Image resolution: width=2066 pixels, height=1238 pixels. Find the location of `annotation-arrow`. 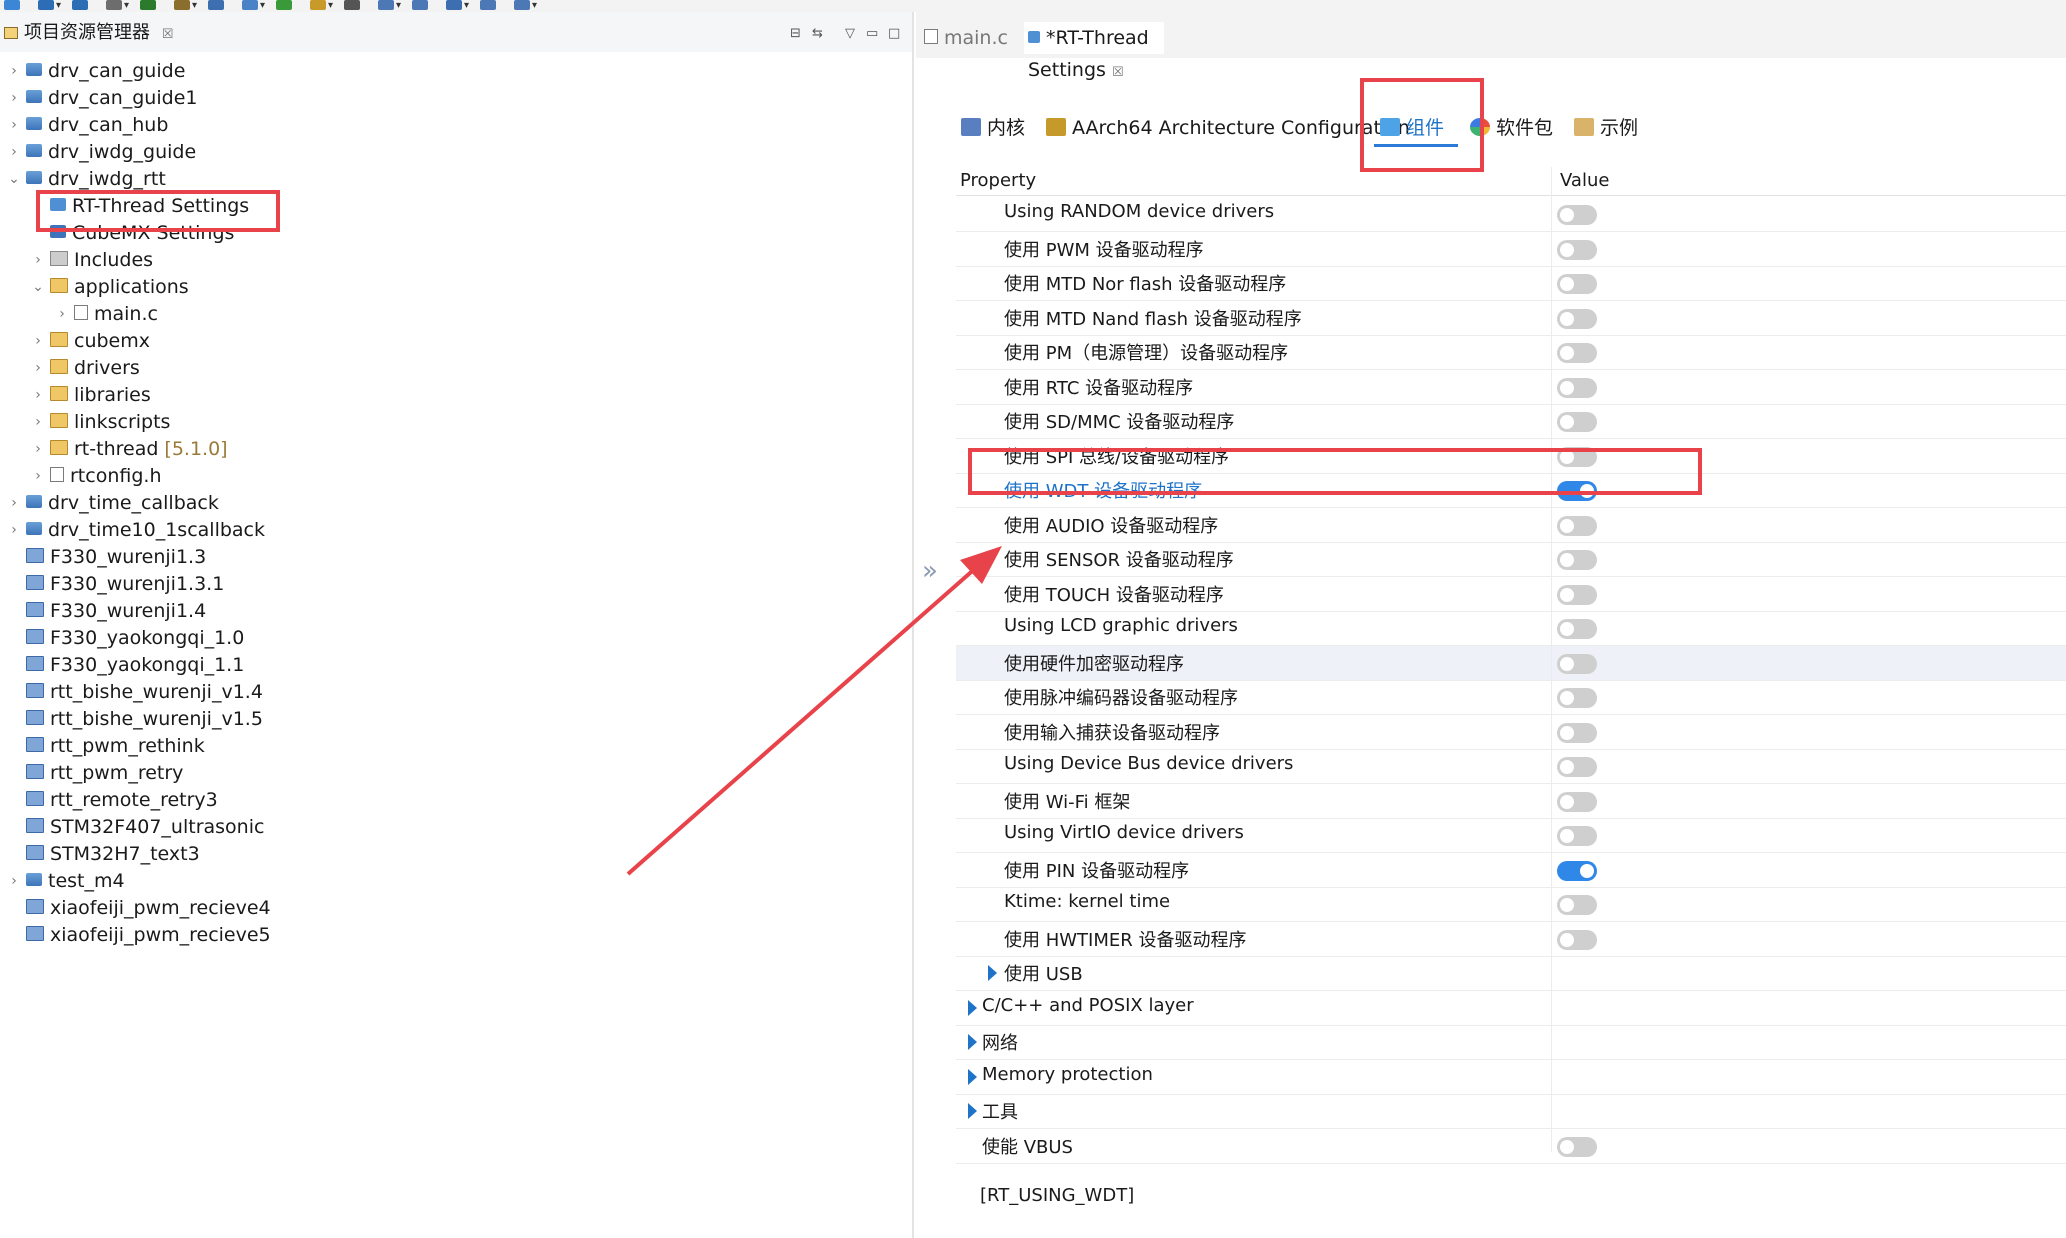

annotation-arrow is located at coordinates (814, 711).